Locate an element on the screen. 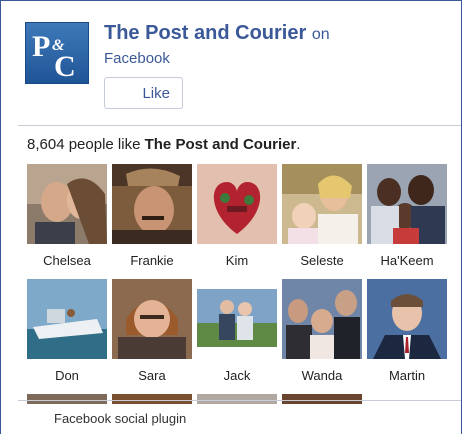  face-item: Chelsea is located at coordinates (67, 216).